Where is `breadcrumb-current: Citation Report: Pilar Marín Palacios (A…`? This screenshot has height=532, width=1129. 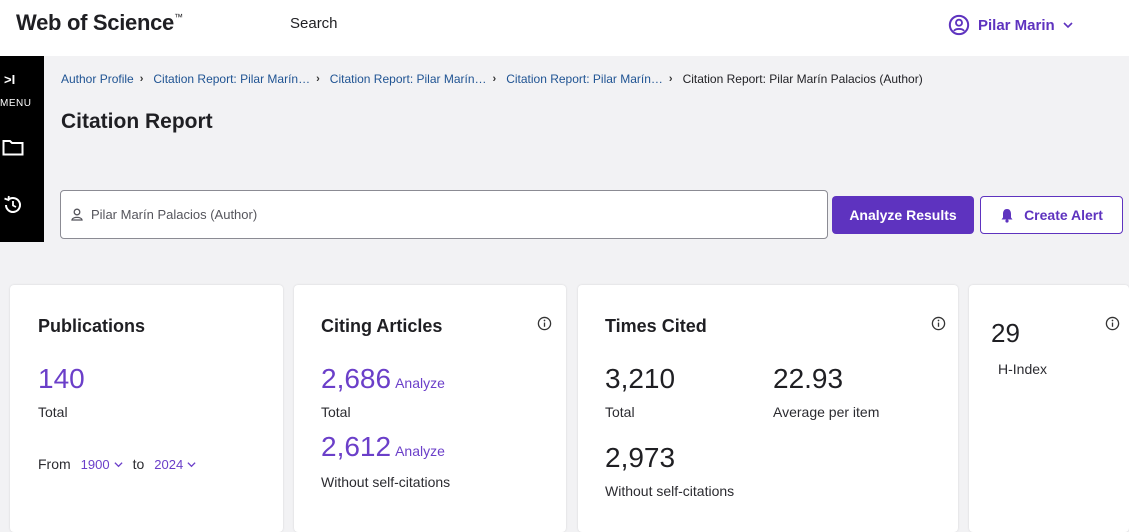 breadcrumb-current: Citation Report: Pilar Marín Palacios (A… is located at coordinates (802, 79).